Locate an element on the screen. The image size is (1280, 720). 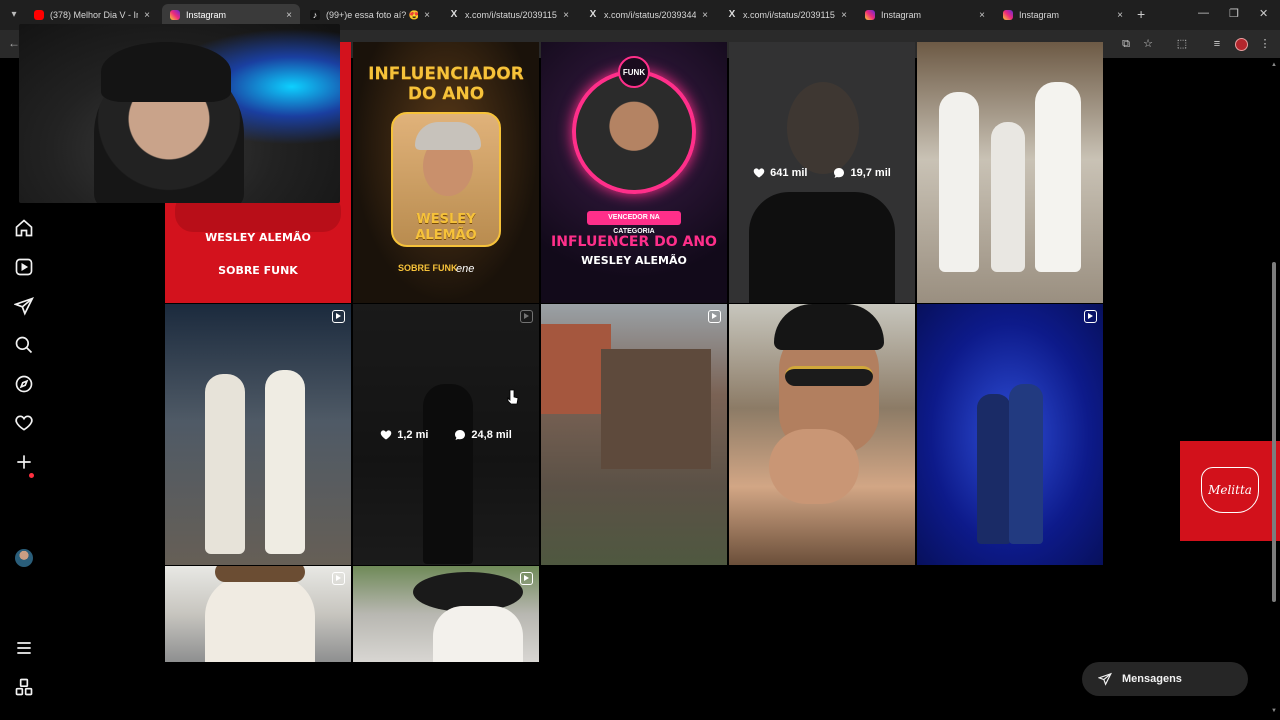
post-tile-reel-stage is located at coordinates (1010, 434).